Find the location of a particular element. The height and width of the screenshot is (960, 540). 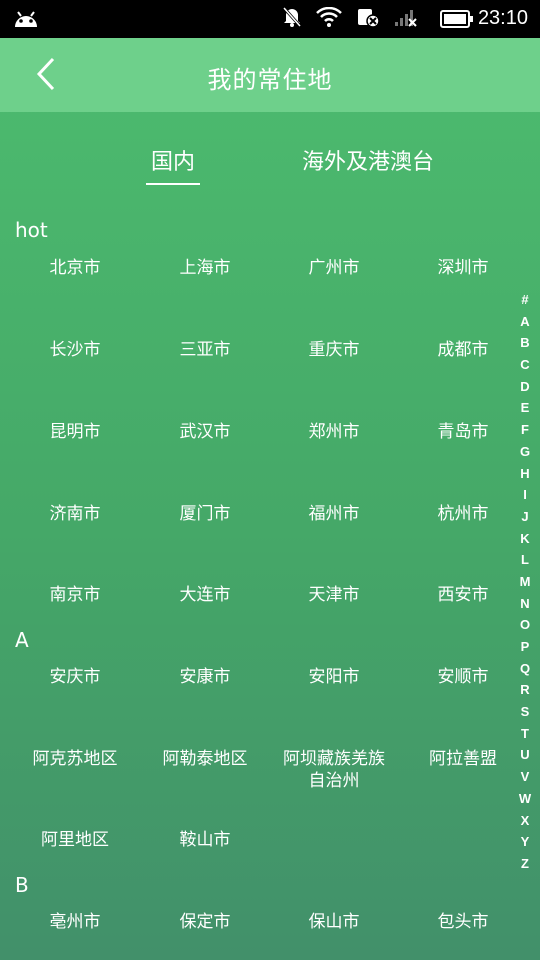

city-item: 广州市 is located at coordinates (334, 268).